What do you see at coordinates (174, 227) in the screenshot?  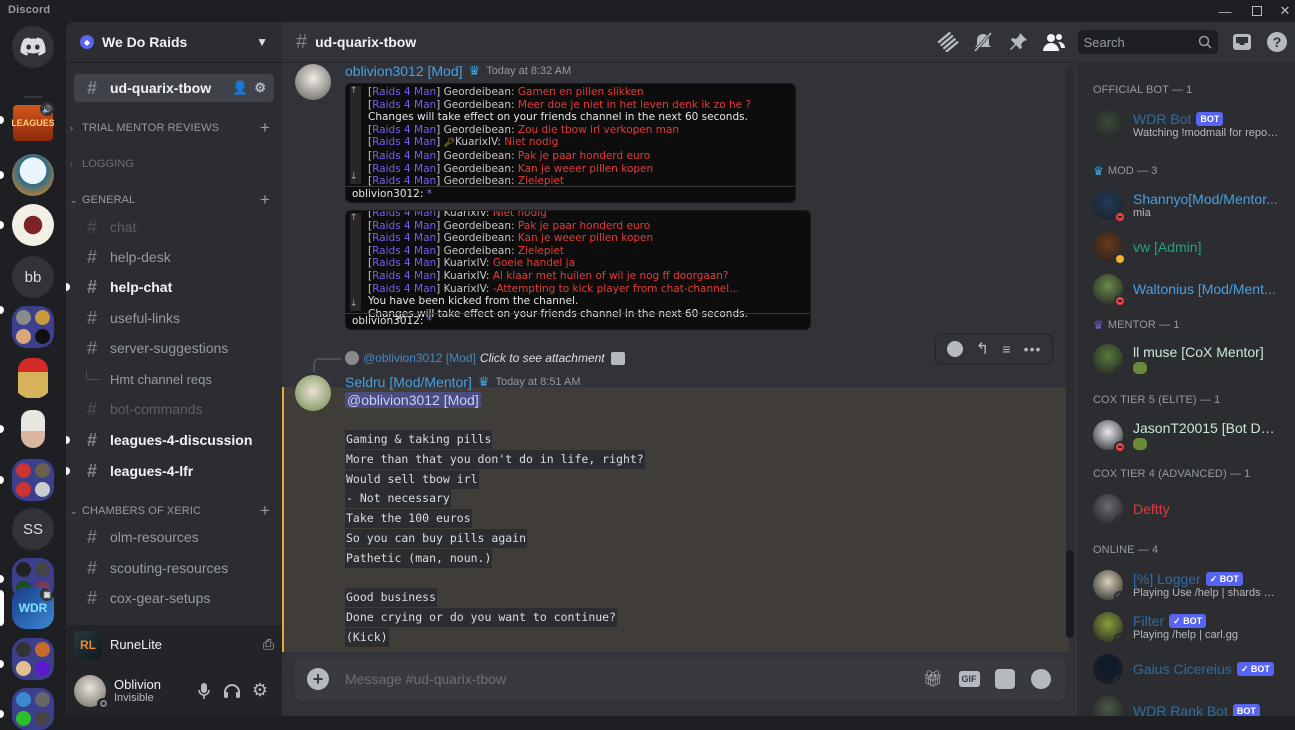 I see `channel-chat: # chat` at bounding box center [174, 227].